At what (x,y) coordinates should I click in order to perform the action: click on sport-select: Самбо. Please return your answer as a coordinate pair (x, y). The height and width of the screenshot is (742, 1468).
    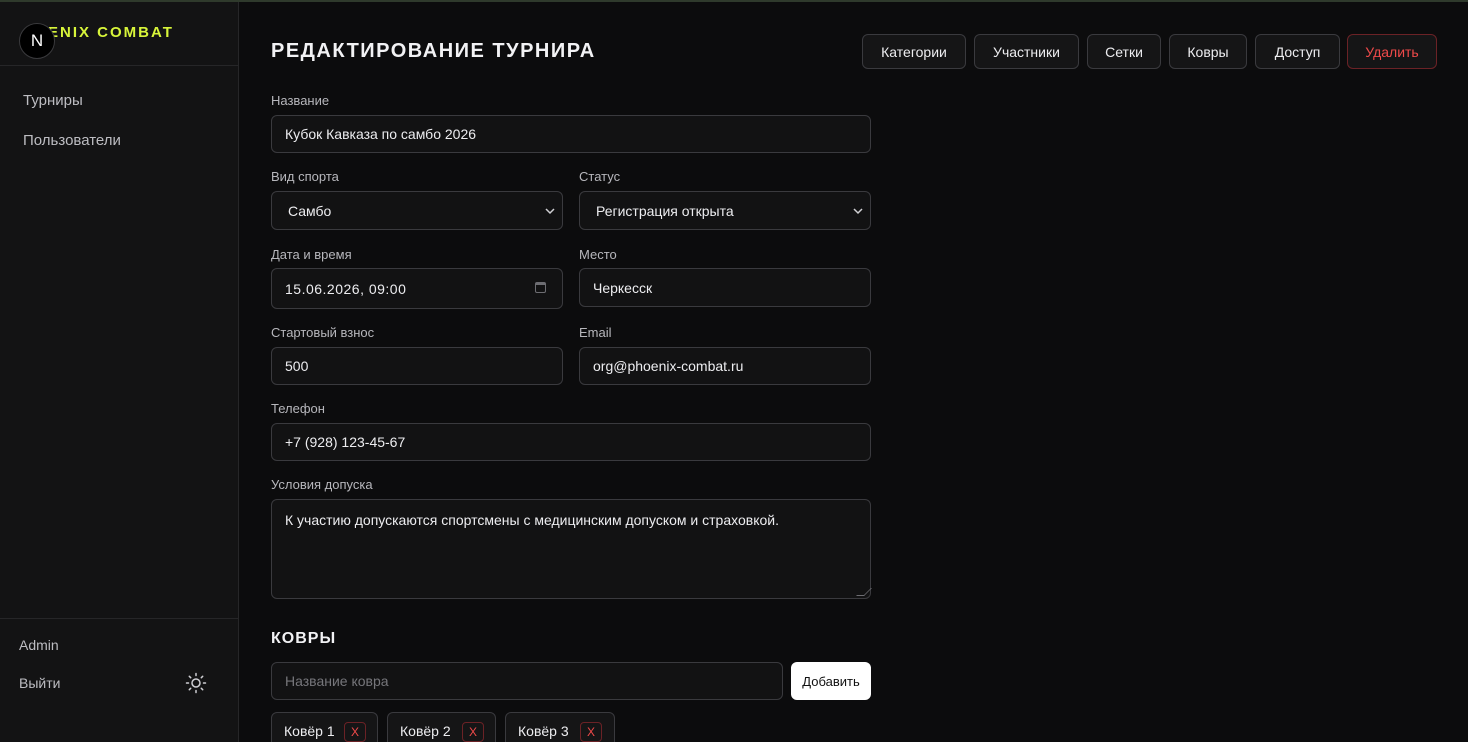
    Looking at the image, I should click on (417, 210).